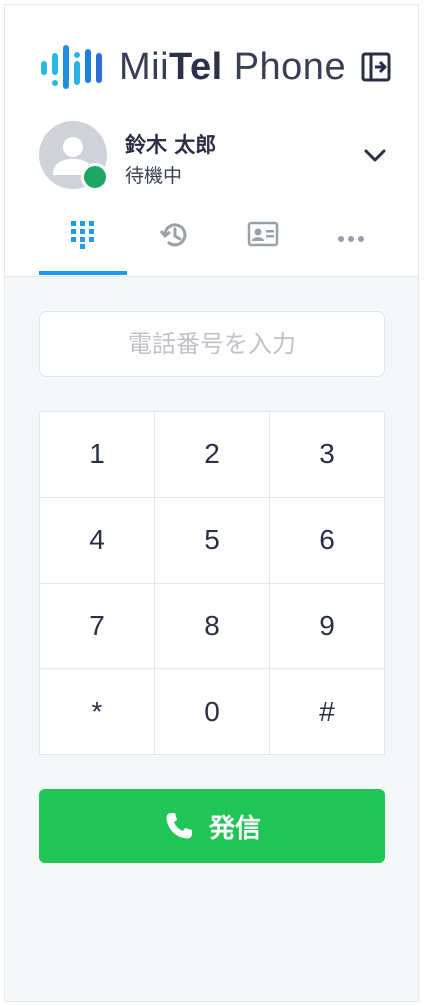 Image resolution: width=424 pixels, height=1006 pixels. What do you see at coordinates (173, 235) in the screenshot?
I see `history-icon` at bounding box center [173, 235].